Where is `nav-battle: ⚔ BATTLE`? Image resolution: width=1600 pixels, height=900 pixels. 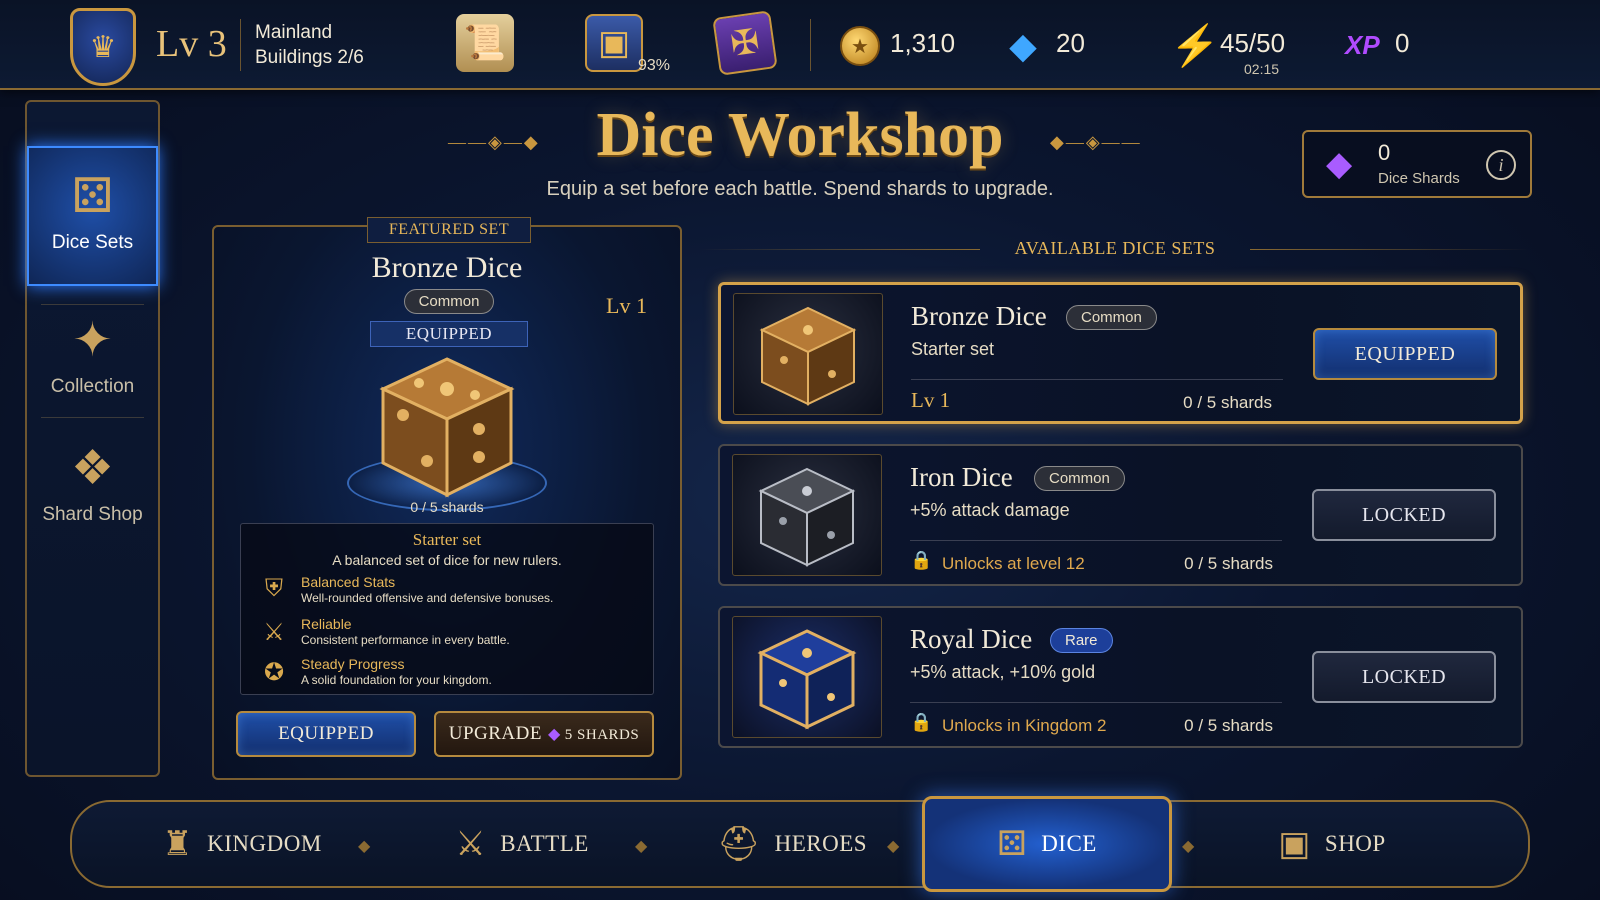
nav-battle: ⚔ BATTLE is located at coordinates (522, 844).